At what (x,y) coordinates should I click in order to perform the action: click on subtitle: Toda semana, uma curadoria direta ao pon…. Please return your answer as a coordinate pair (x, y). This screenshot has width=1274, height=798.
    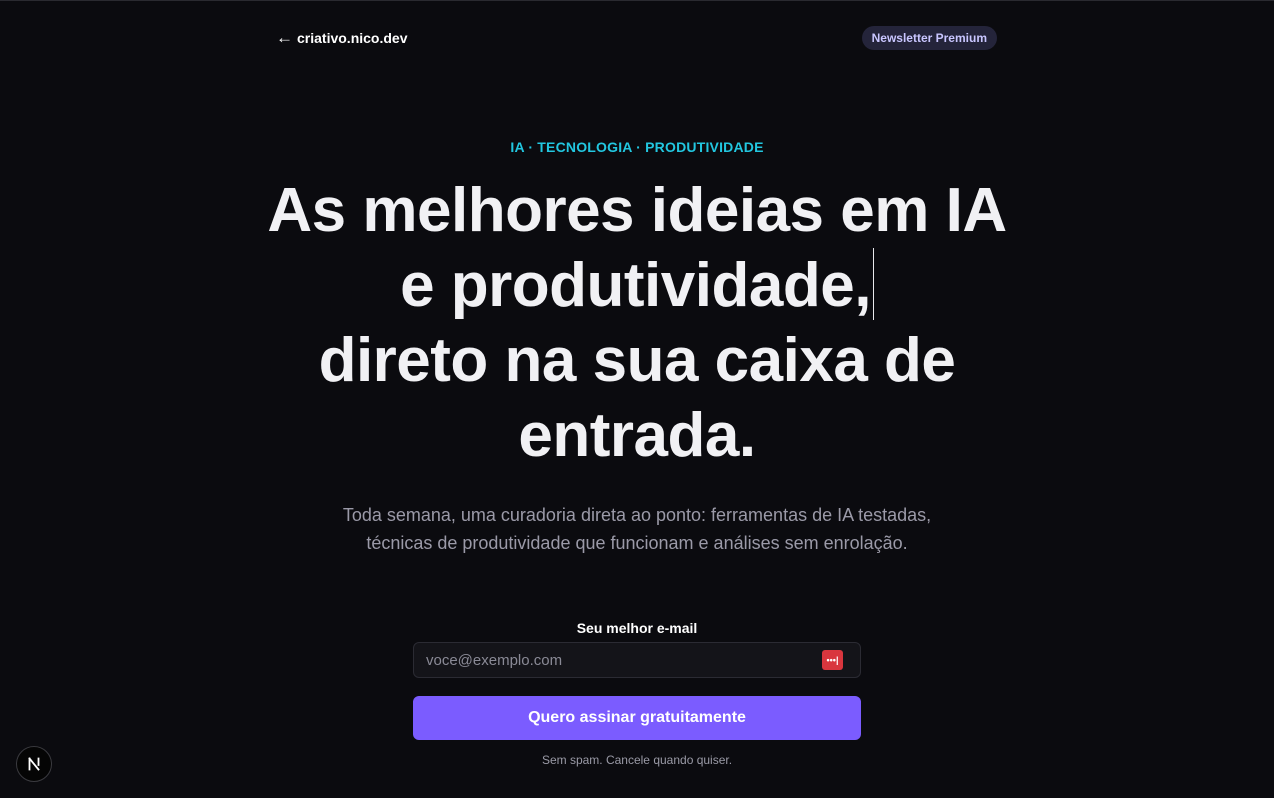
    Looking at the image, I should click on (637, 529).